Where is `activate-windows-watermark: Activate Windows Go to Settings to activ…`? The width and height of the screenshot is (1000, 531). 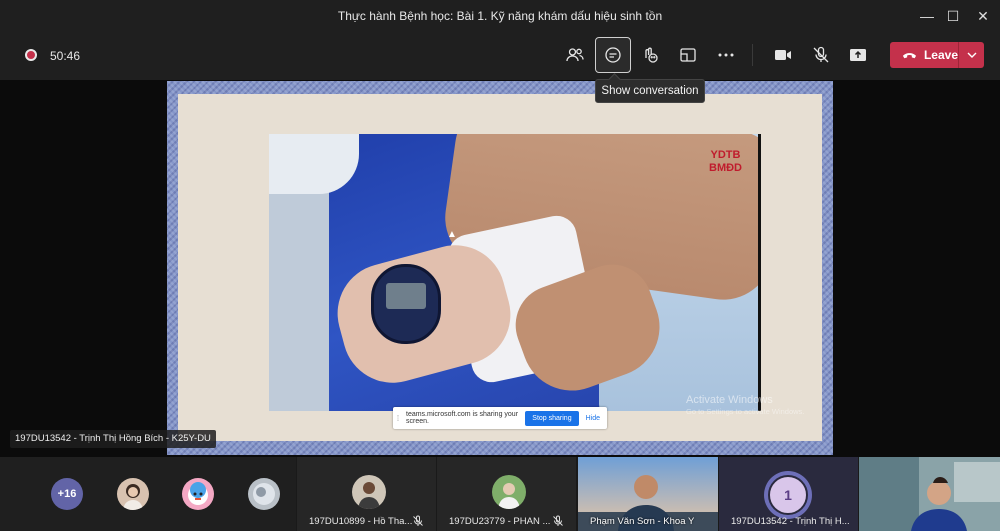
activate-windows-watermark: Activate Windows Go to Settings to activ… is located at coordinates (745, 406).